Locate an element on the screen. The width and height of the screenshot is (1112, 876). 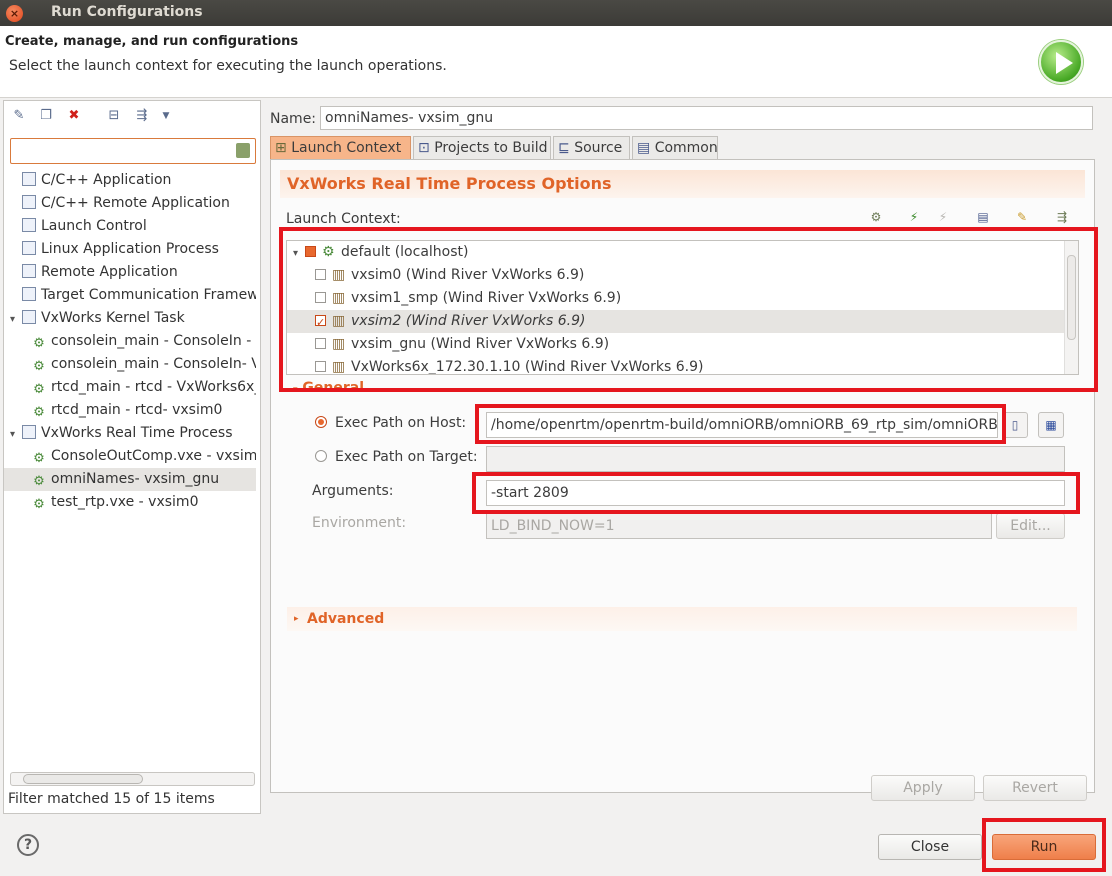
window-title: Run Configurations is located at coordinates (127, 12).